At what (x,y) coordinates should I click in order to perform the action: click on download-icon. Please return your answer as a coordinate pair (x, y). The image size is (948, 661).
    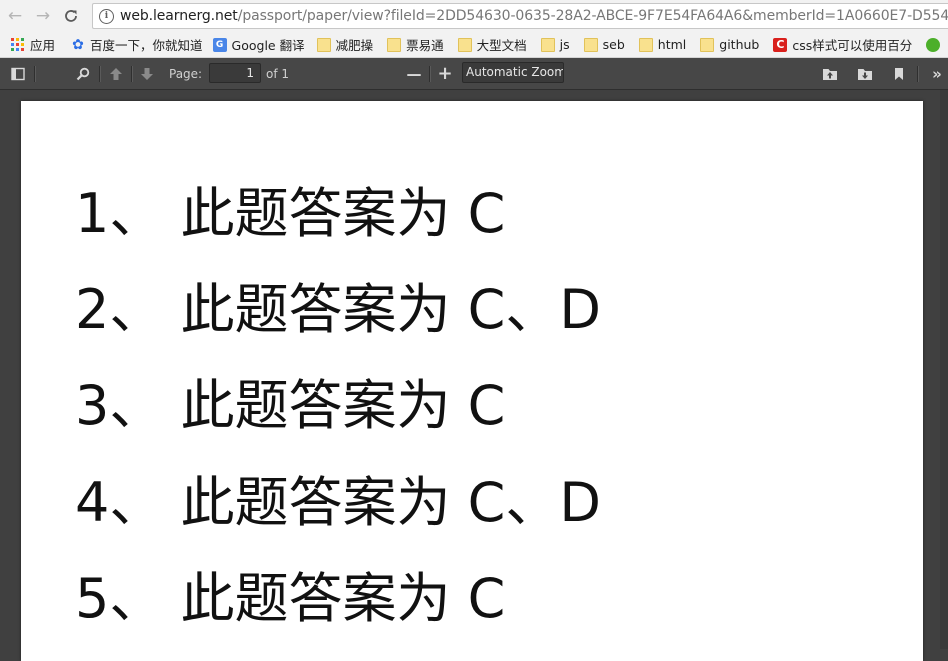
    Looking at the image, I should click on (865, 74).